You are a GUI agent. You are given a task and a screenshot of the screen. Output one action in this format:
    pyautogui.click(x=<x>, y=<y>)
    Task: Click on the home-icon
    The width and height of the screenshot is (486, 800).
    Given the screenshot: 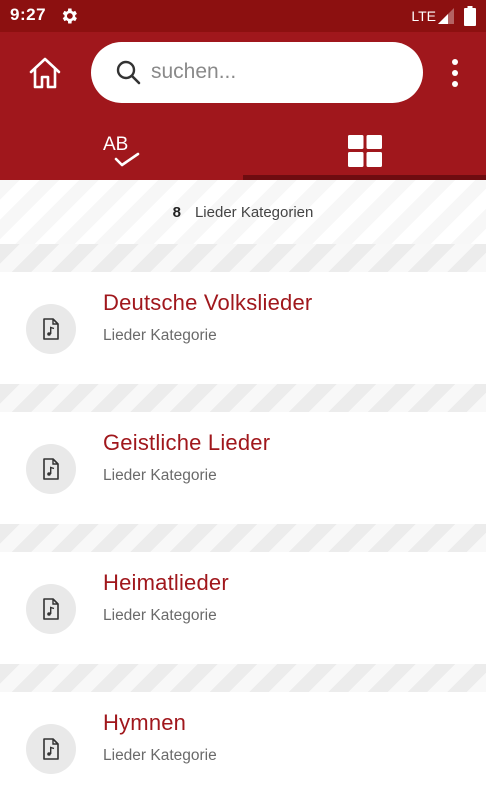 What is the action you would take?
    pyautogui.click(x=45, y=73)
    